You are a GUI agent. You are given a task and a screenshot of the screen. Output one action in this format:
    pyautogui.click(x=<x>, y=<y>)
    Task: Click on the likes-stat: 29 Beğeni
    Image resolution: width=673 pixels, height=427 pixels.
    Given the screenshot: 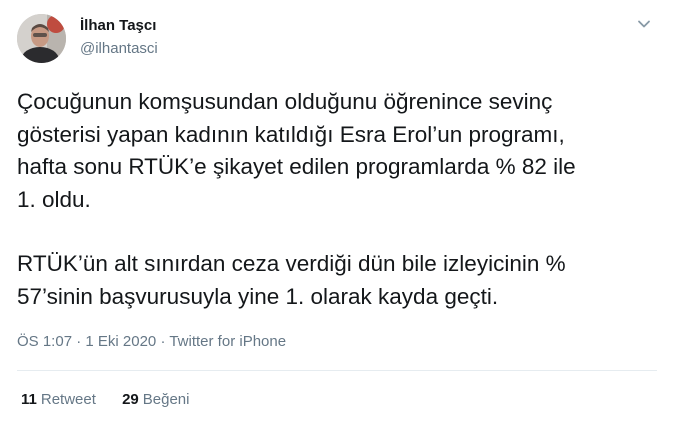 What is the action you would take?
    pyautogui.click(x=155, y=399)
    